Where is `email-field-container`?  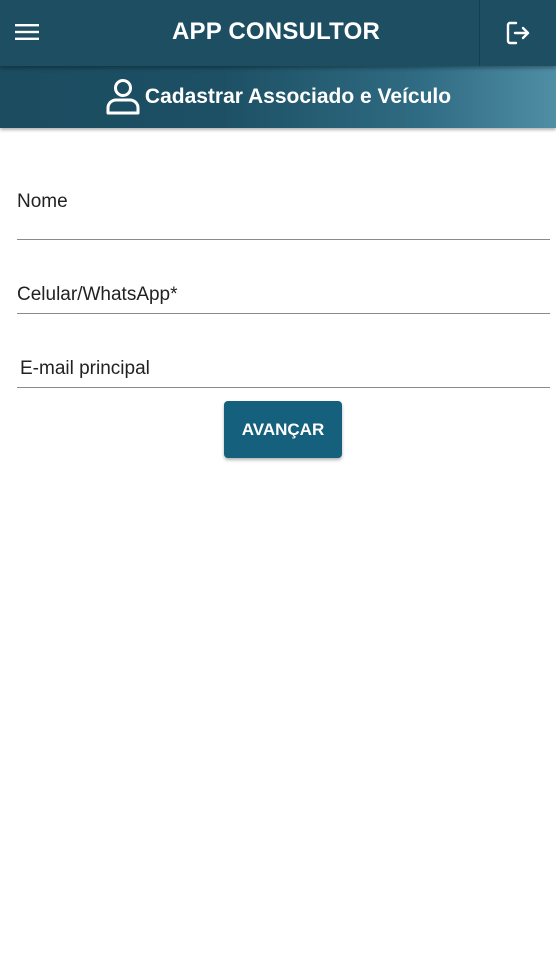
email-field-container is located at coordinates (283, 350).